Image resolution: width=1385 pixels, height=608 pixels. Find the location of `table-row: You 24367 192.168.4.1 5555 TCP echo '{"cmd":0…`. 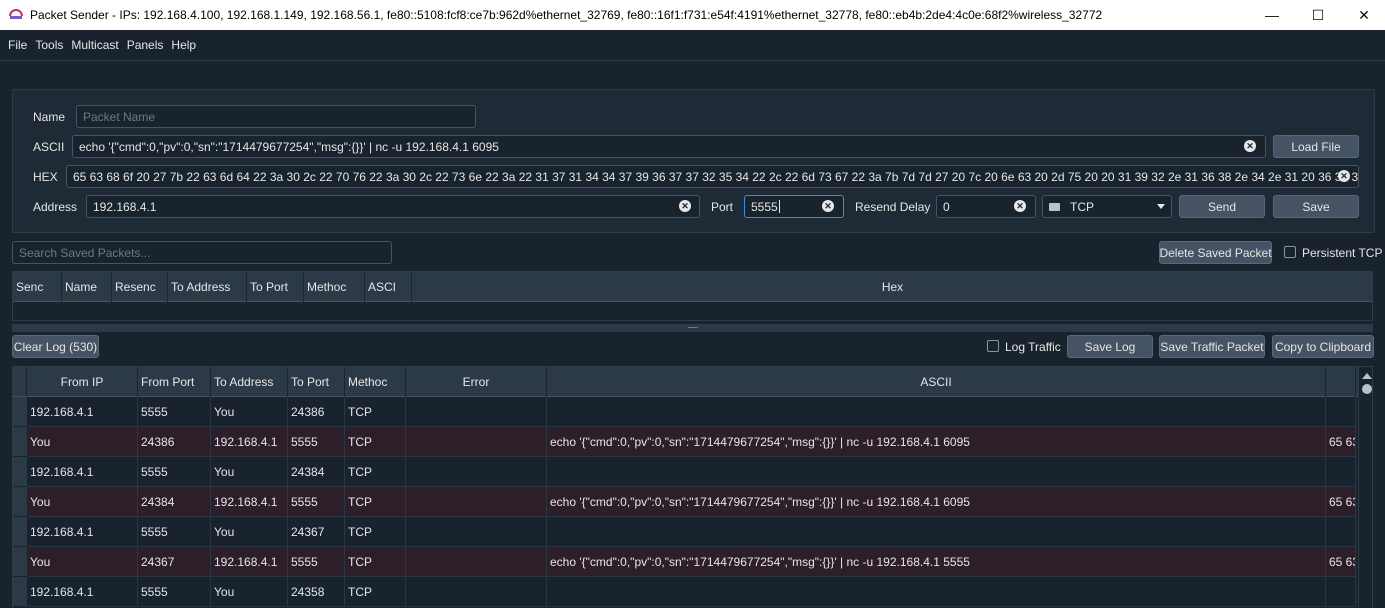

table-row: You 24367 192.168.4.1 5555 TCP echo '{"cmd":0… is located at coordinates (691, 562).